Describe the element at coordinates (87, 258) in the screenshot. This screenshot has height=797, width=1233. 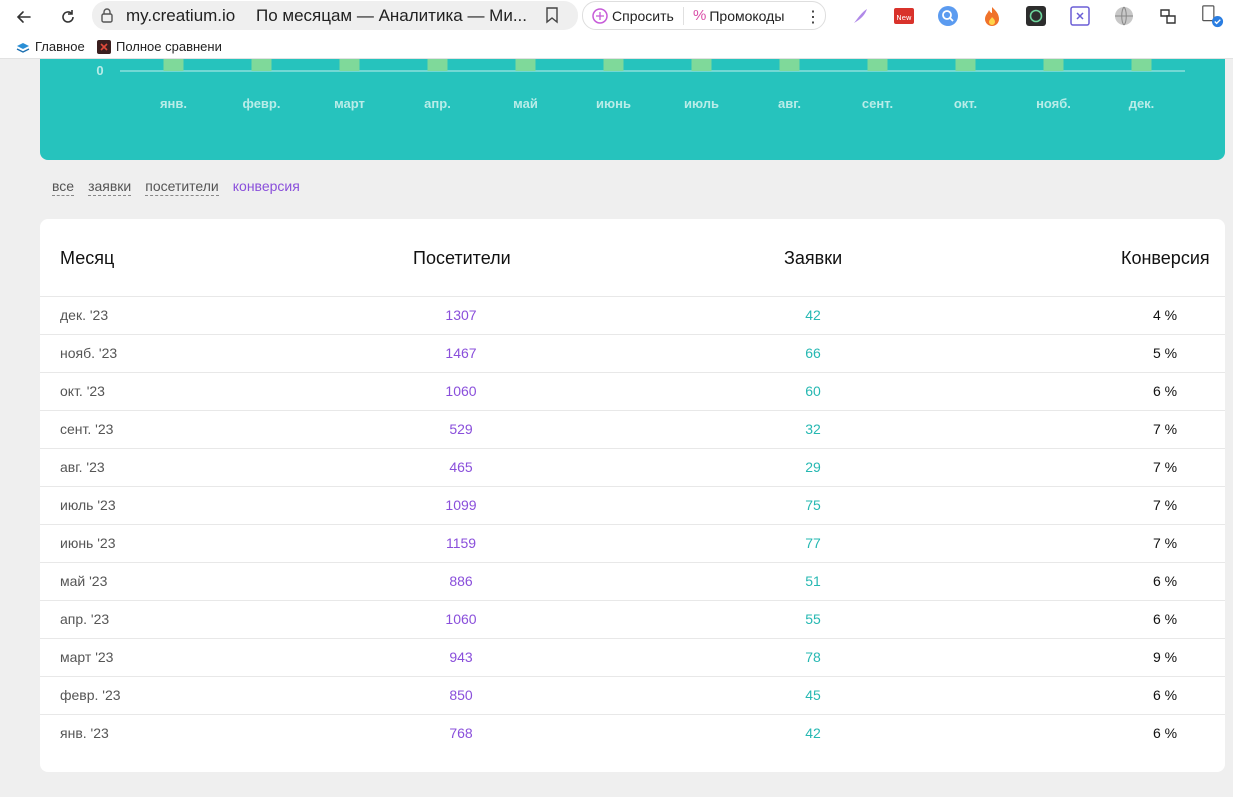
I see `header-month: Месяц` at that location.